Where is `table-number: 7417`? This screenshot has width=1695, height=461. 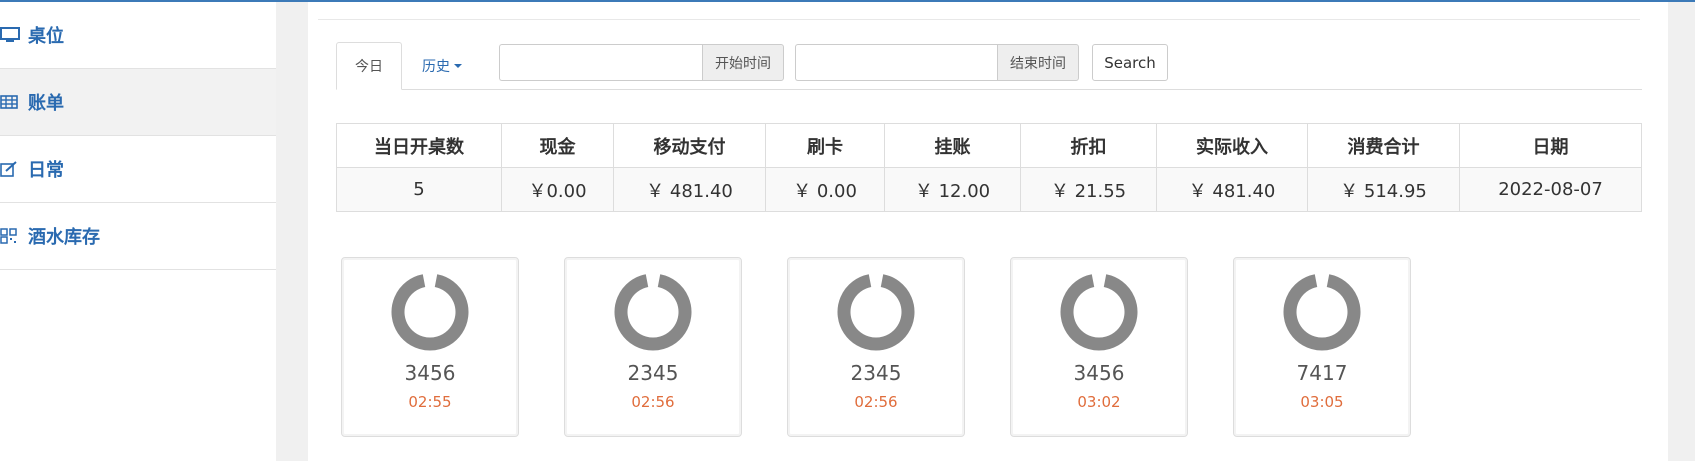 table-number: 7417 is located at coordinates (1322, 373).